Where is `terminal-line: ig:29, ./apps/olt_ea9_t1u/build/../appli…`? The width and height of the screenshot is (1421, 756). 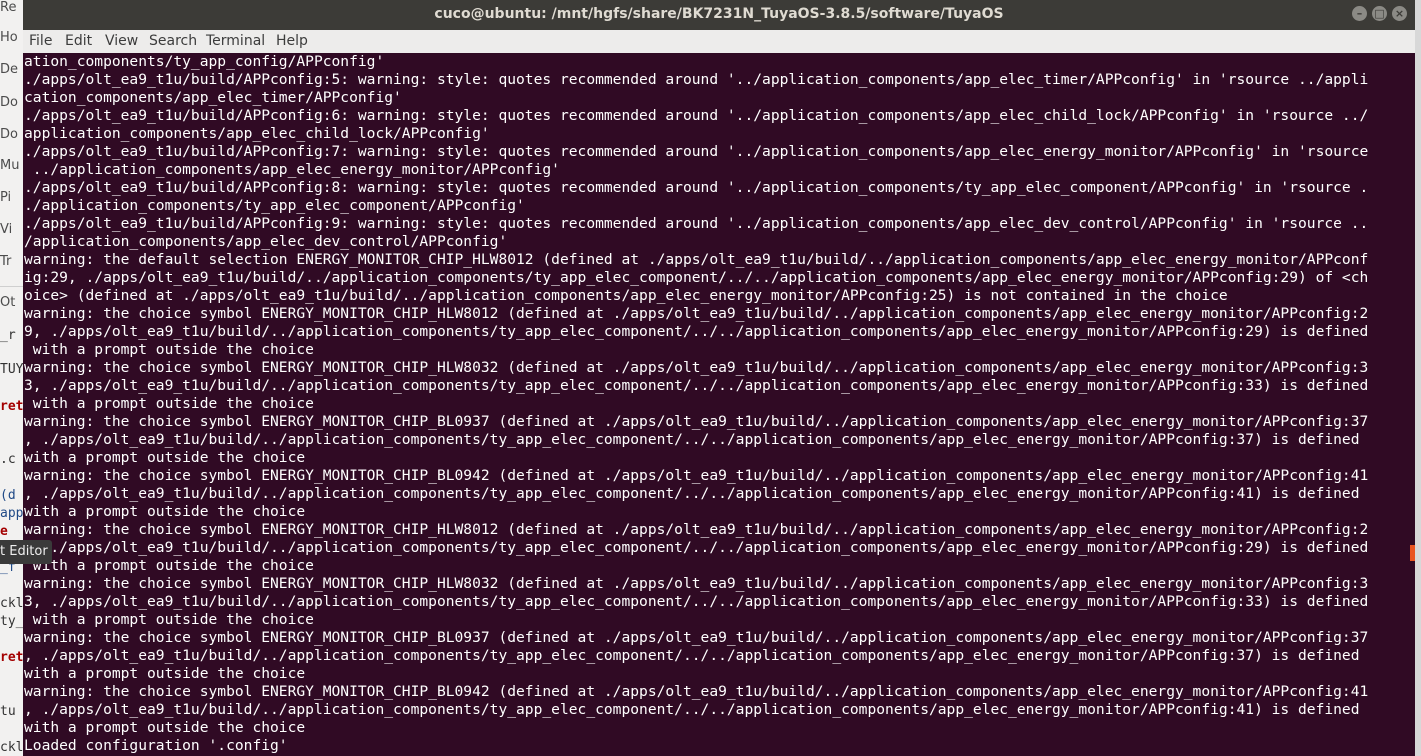 terminal-line: ig:29, ./apps/olt_ea9_t1u/build/../appli… is located at coordinates (696, 277).